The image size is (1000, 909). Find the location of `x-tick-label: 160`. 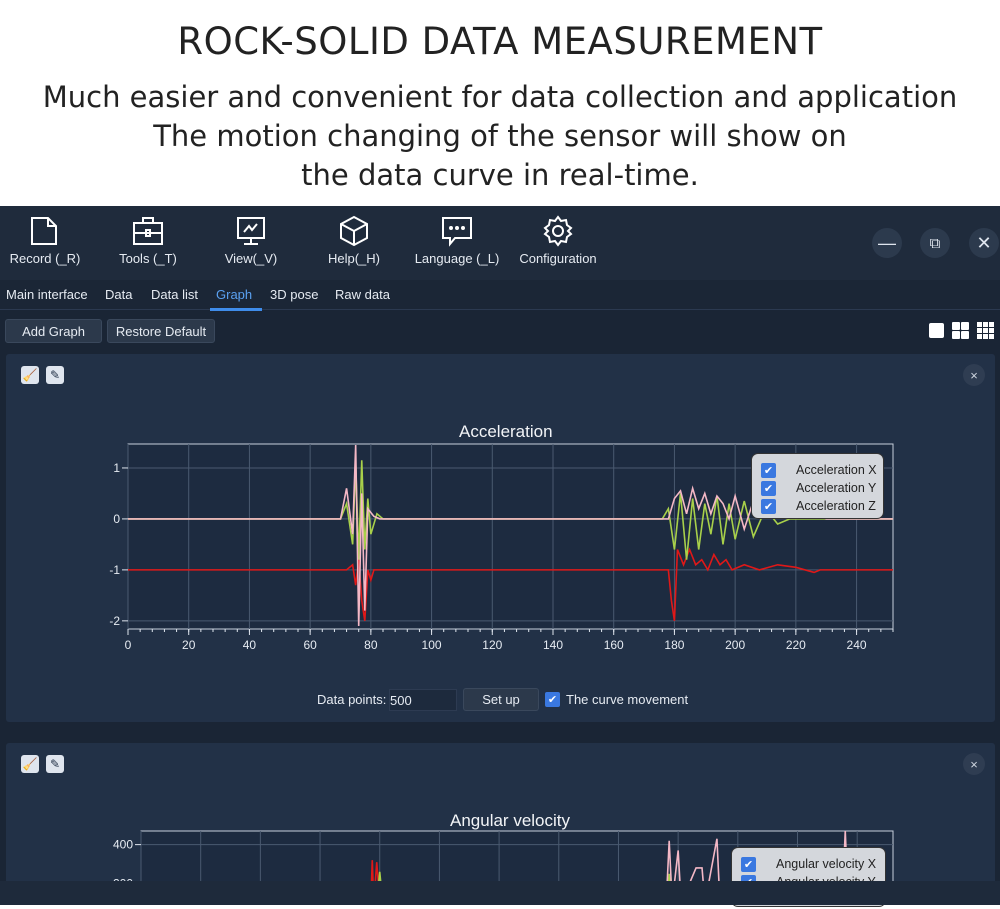

x-tick-label: 160 is located at coordinates (614, 645).